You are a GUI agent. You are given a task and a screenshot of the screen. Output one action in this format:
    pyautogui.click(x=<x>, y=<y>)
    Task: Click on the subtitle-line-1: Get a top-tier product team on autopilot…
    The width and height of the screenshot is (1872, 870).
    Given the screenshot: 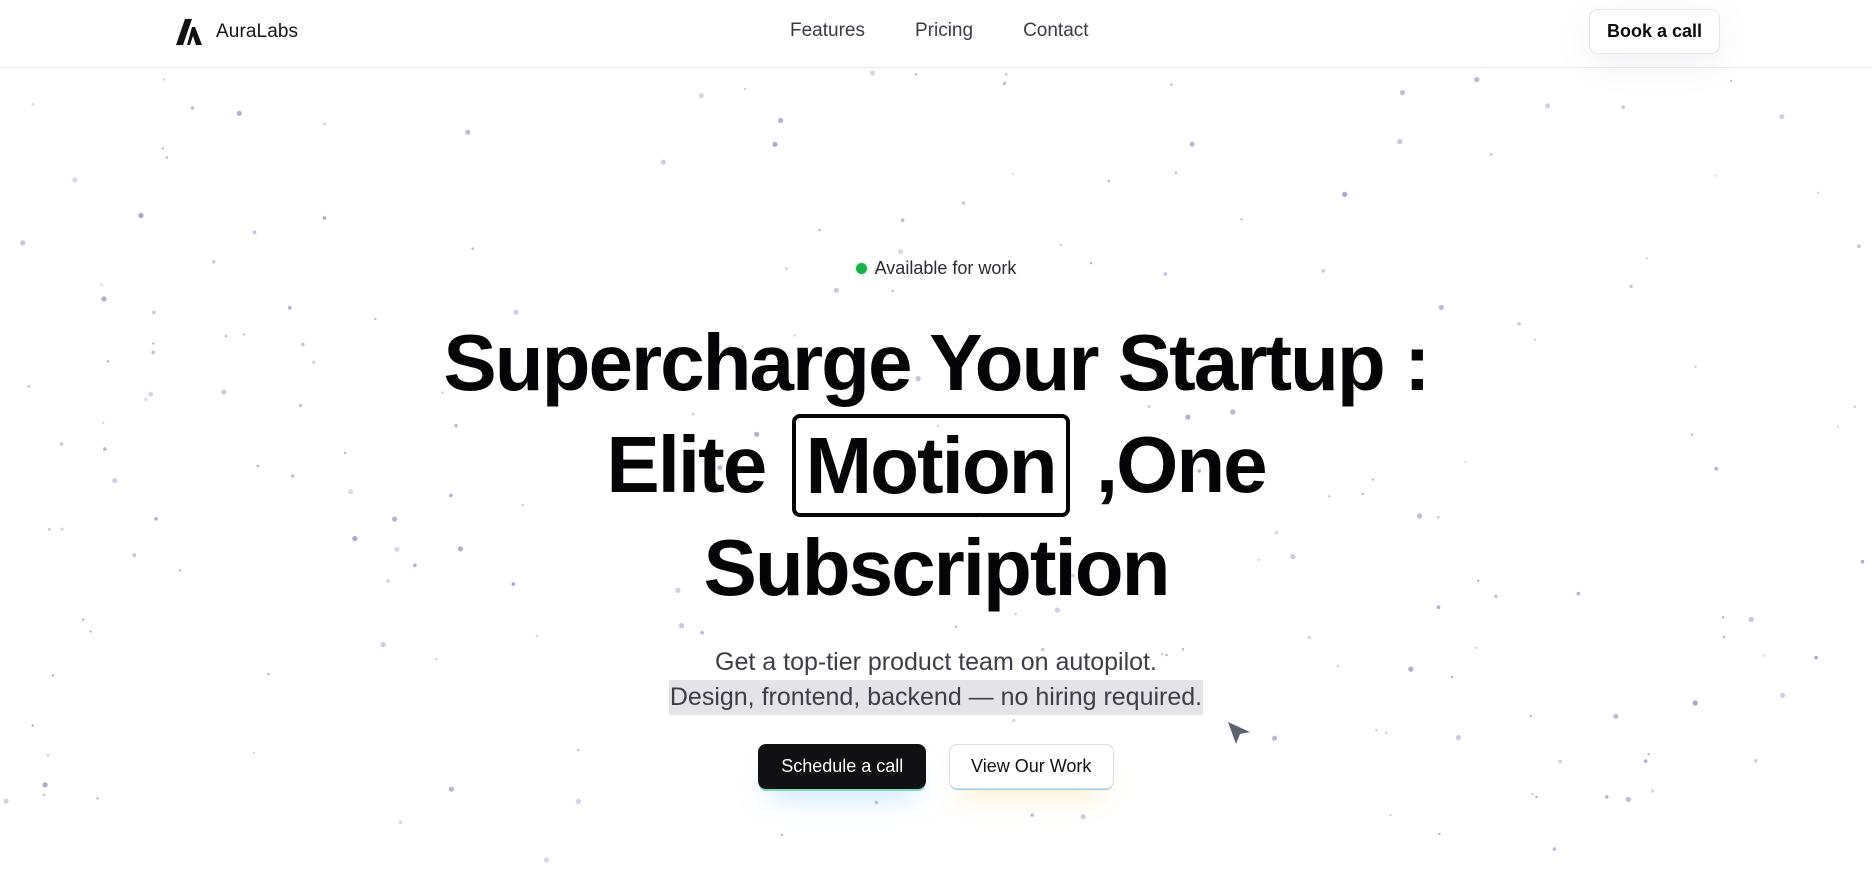 What is the action you would take?
    pyautogui.click(x=936, y=662)
    